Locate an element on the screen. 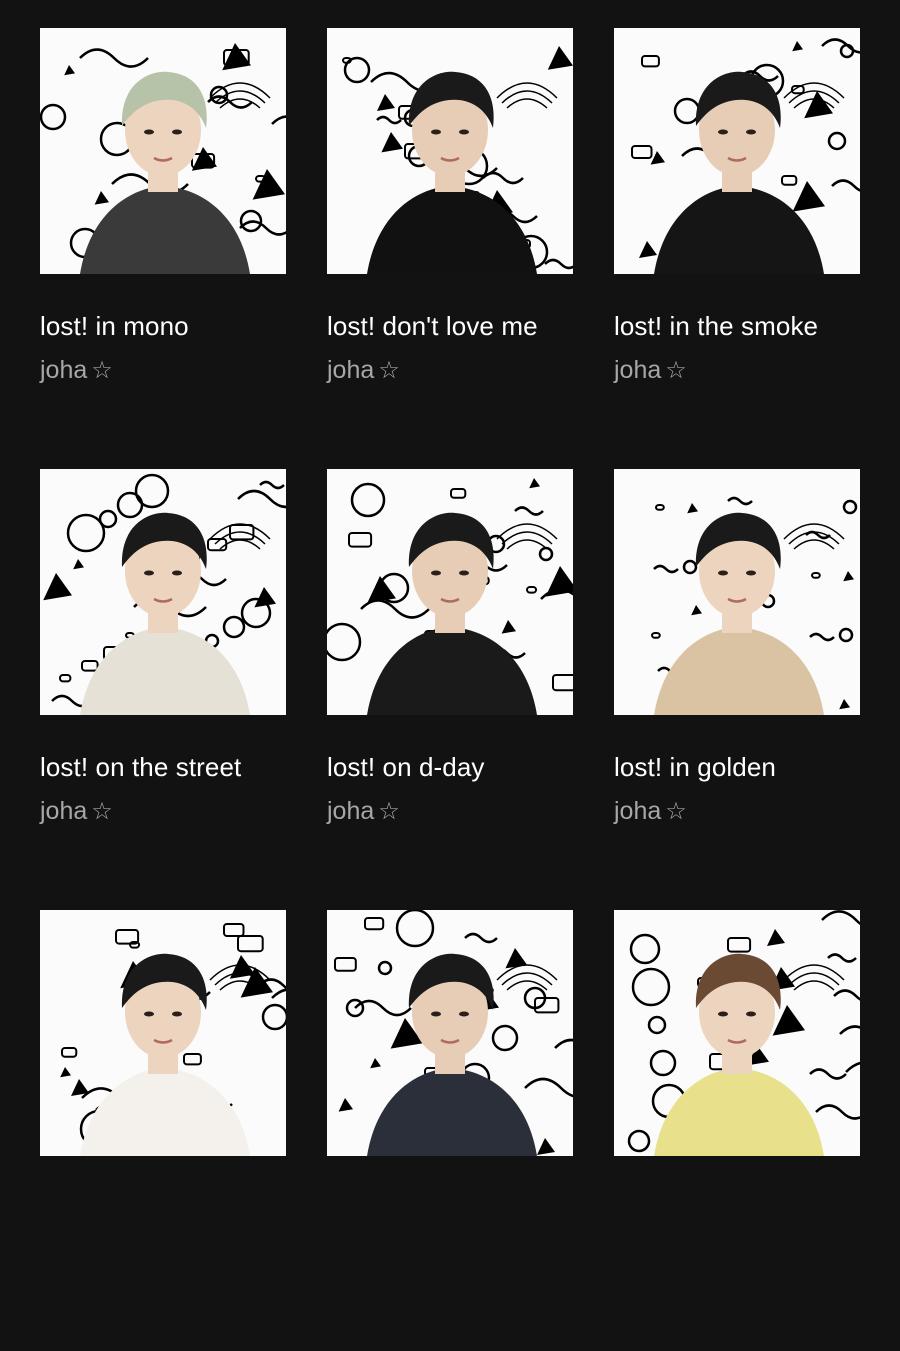  playlist-card: lost! on the street joha ☆ is located at coordinates (163, 689).